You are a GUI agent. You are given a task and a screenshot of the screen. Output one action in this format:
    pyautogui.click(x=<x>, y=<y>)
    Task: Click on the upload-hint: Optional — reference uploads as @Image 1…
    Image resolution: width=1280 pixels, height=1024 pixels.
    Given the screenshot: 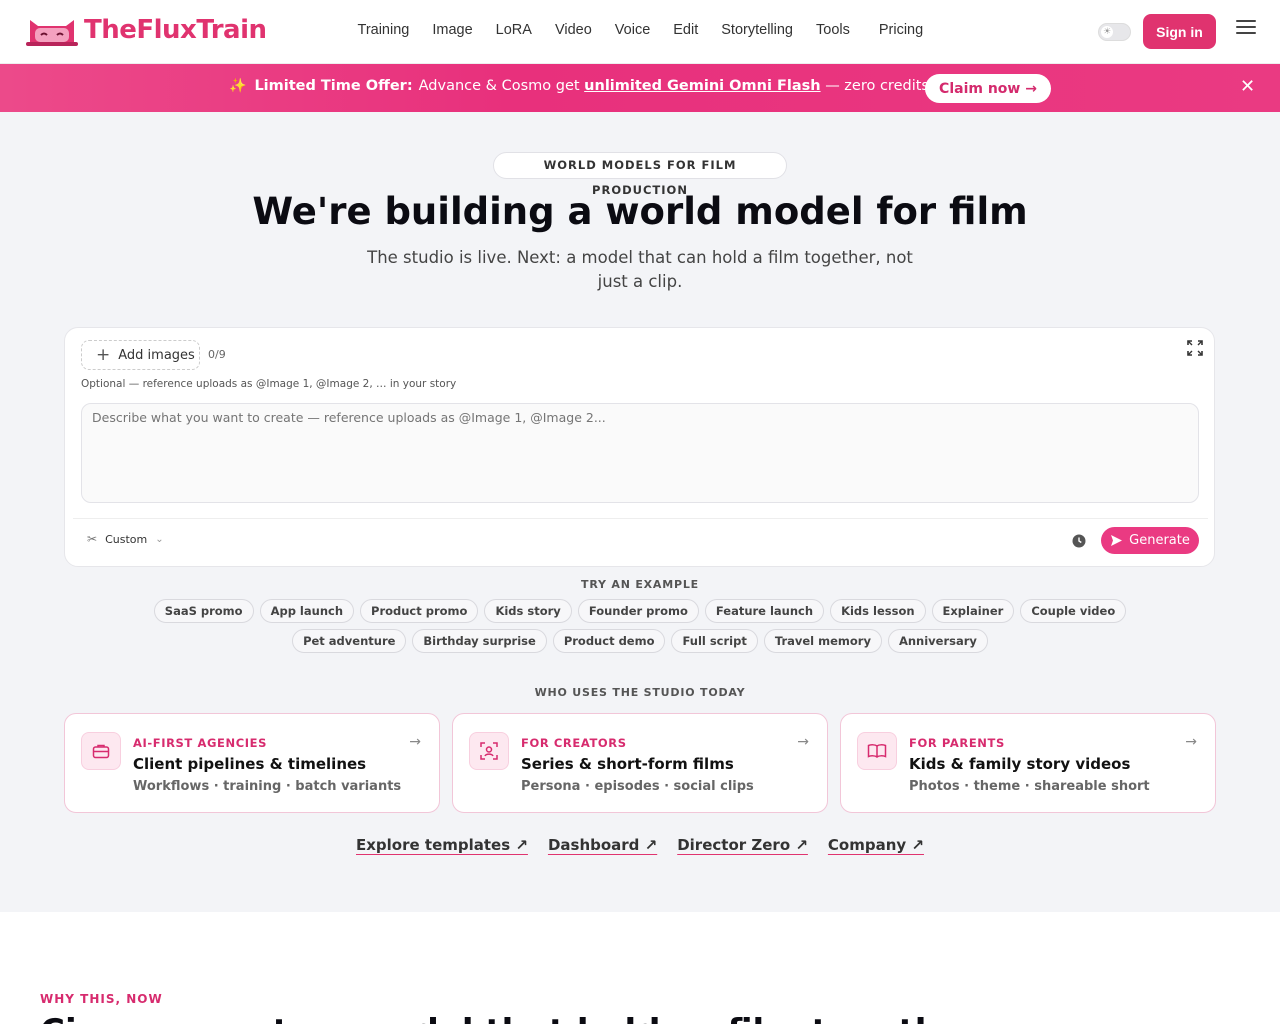 What is the action you would take?
    pyautogui.click(x=269, y=384)
    